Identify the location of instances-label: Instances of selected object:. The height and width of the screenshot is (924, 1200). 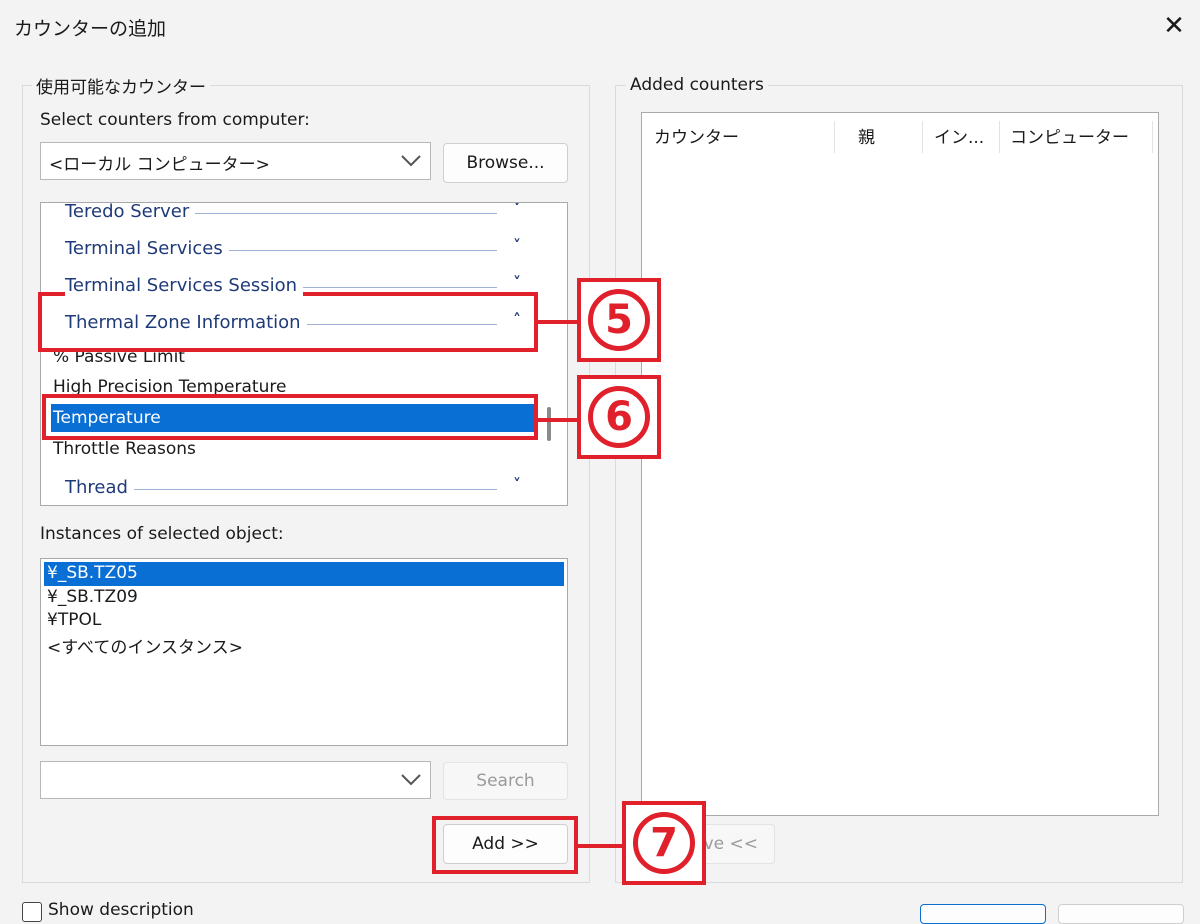
(162, 534).